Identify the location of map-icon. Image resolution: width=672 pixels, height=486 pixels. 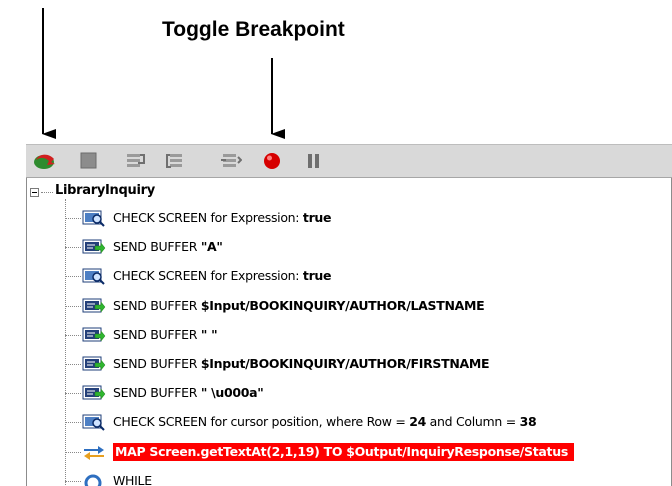
(94, 452).